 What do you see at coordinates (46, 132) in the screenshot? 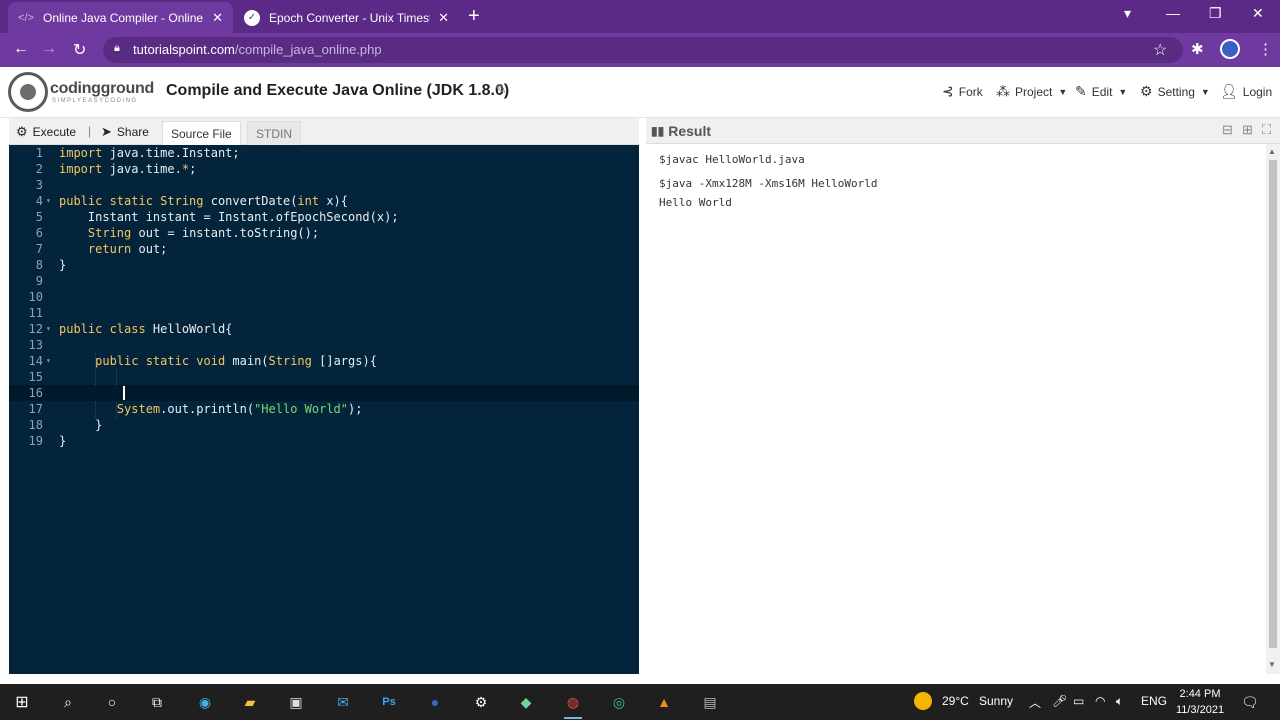
I see `execute-button: ⚙ Execute` at bounding box center [46, 132].